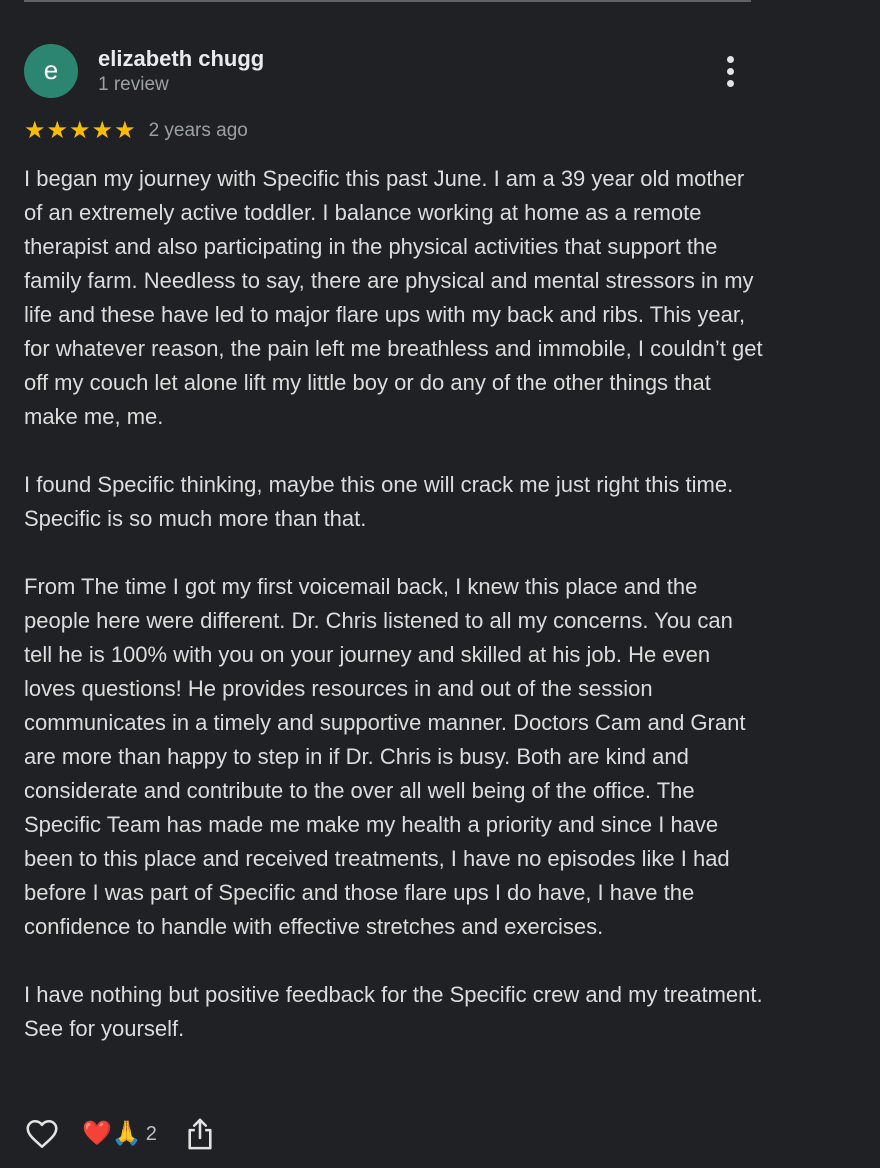  I want to click on review-count: 1 review, so click(133, 85).